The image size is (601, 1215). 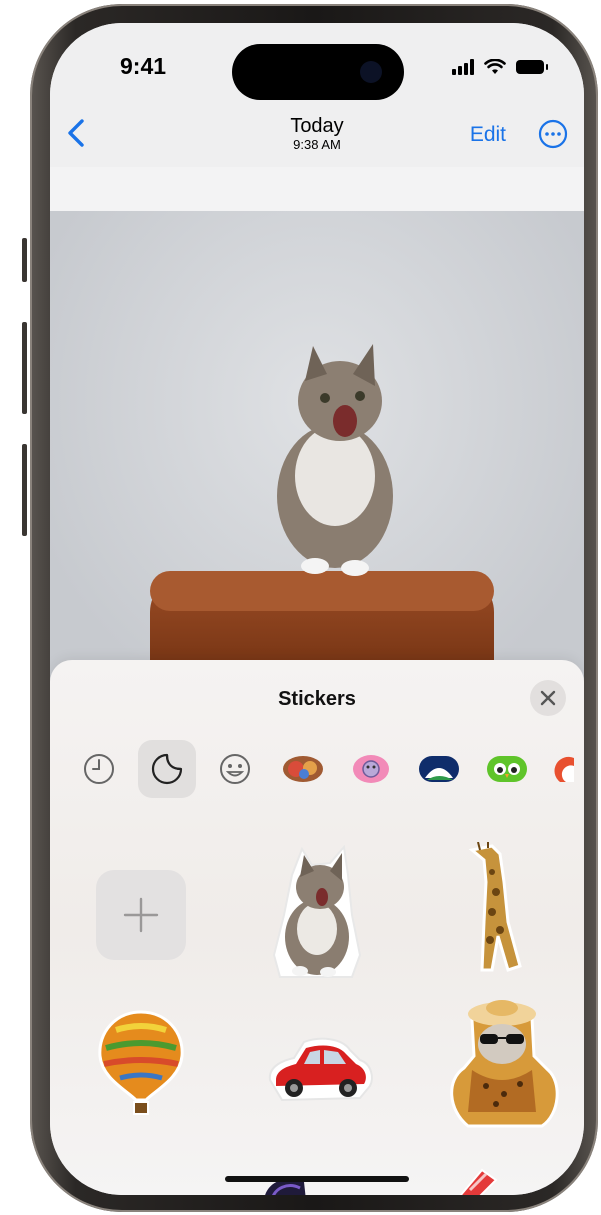 I want to click on navigation-bar: Today 9:38 AM Edit, so click(x=317, y=135).